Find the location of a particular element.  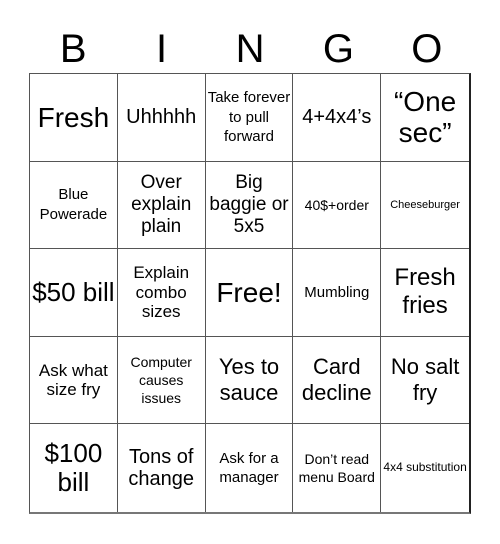

header-letter-n: N is located at coordinates (250, 49).